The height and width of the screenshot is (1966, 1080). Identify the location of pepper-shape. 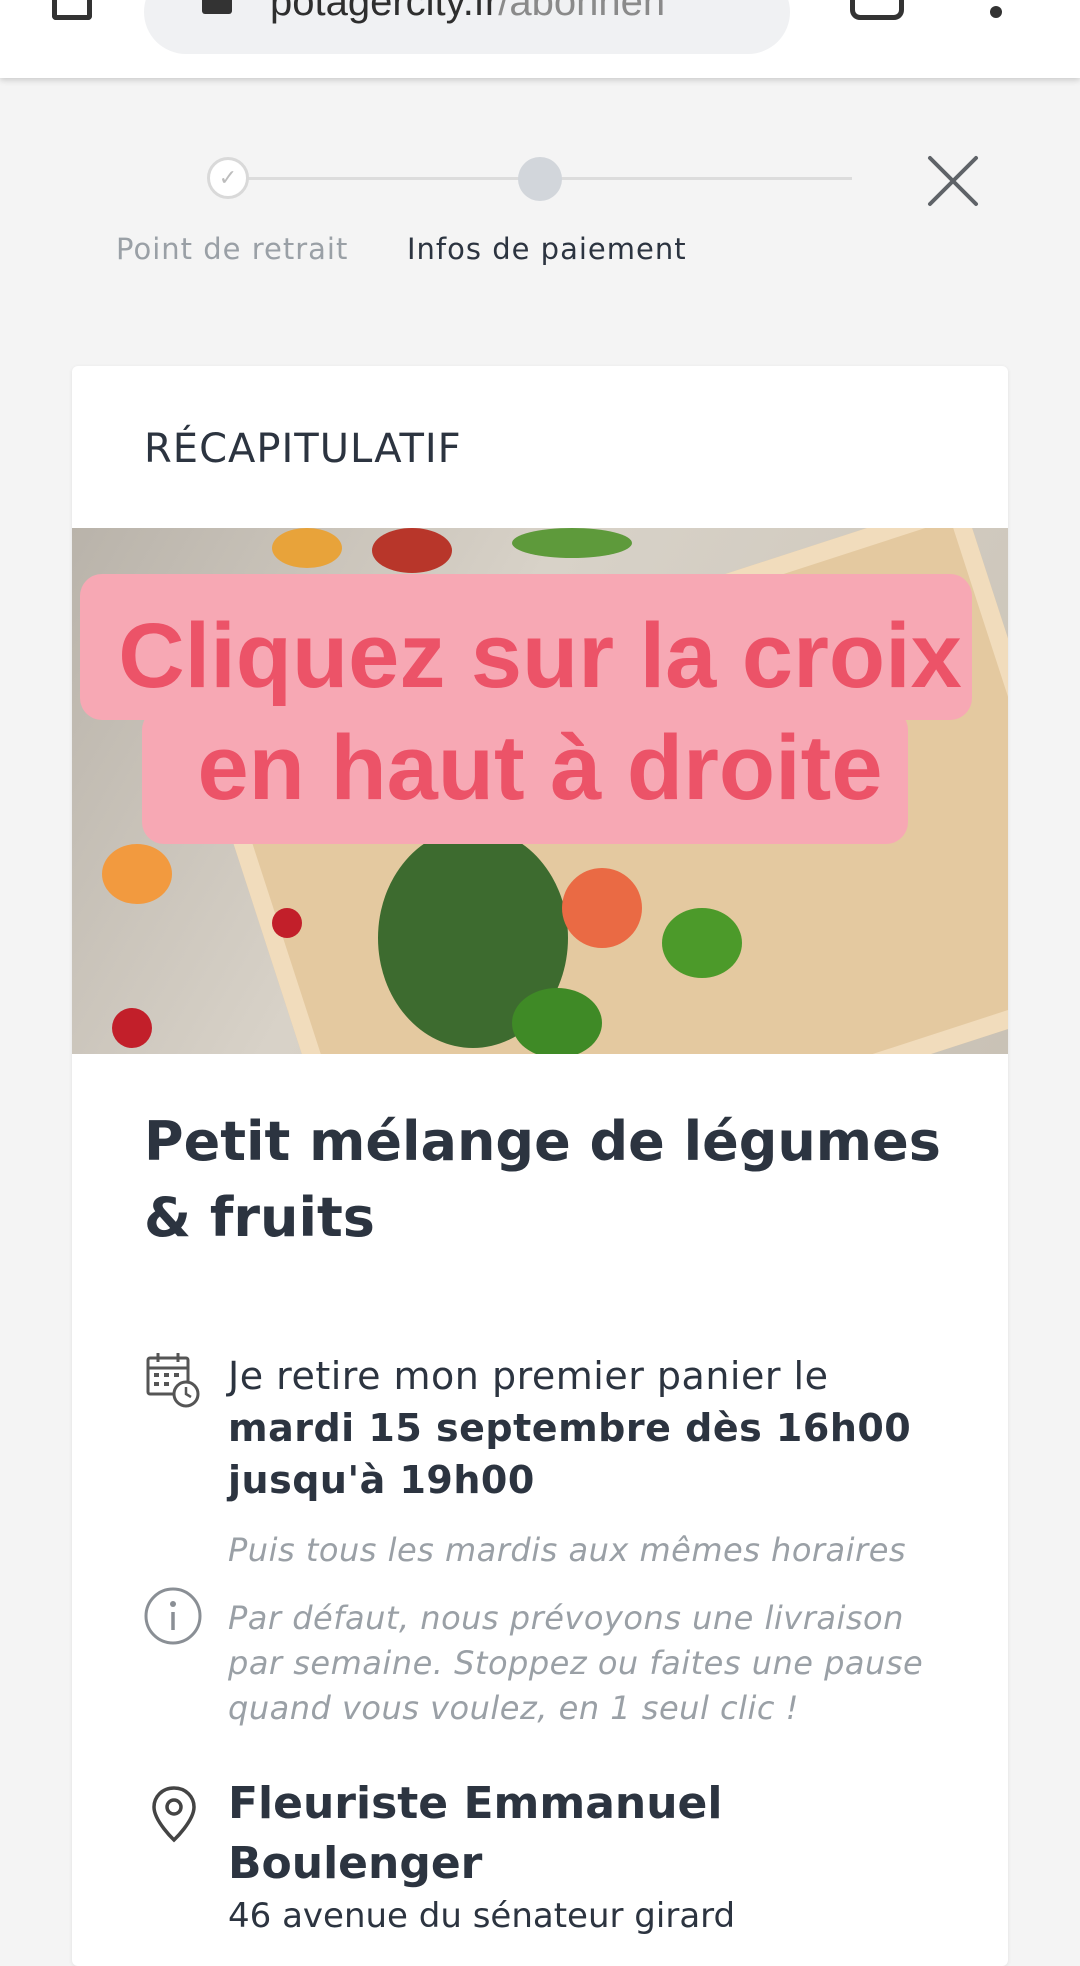
(702, 943).